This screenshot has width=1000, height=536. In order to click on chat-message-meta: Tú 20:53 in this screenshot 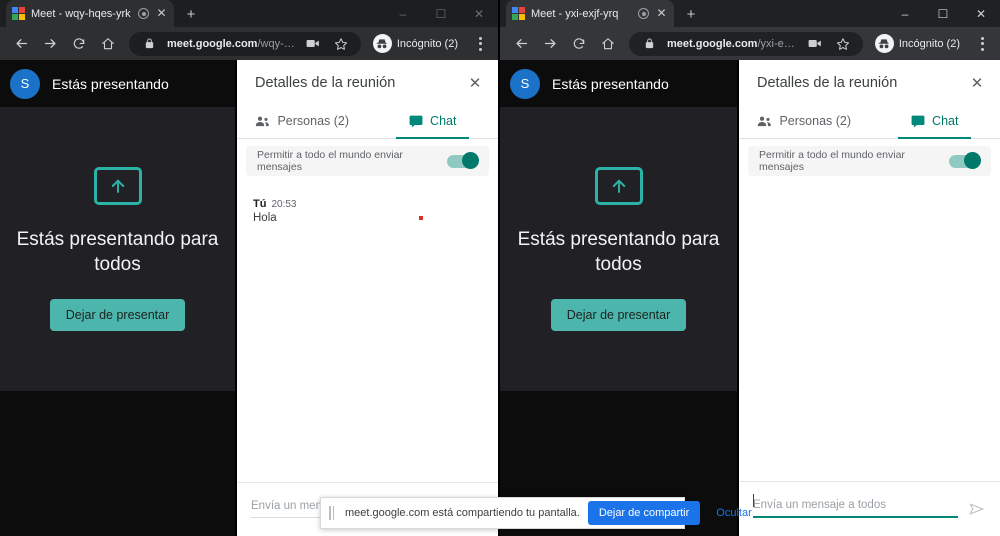, I will do `click(367, 204)`.